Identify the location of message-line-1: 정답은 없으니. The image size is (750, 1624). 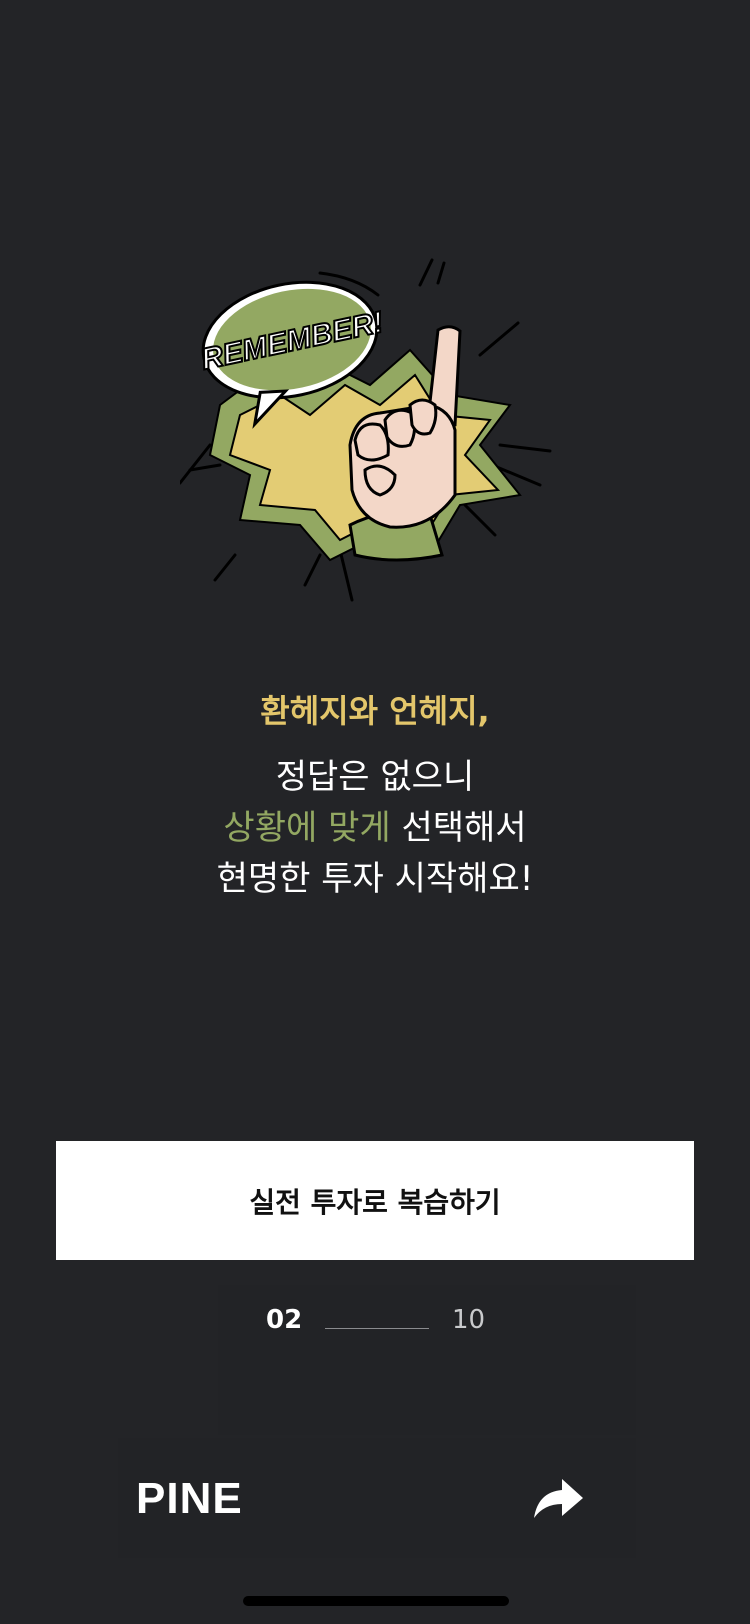
(375, 777).